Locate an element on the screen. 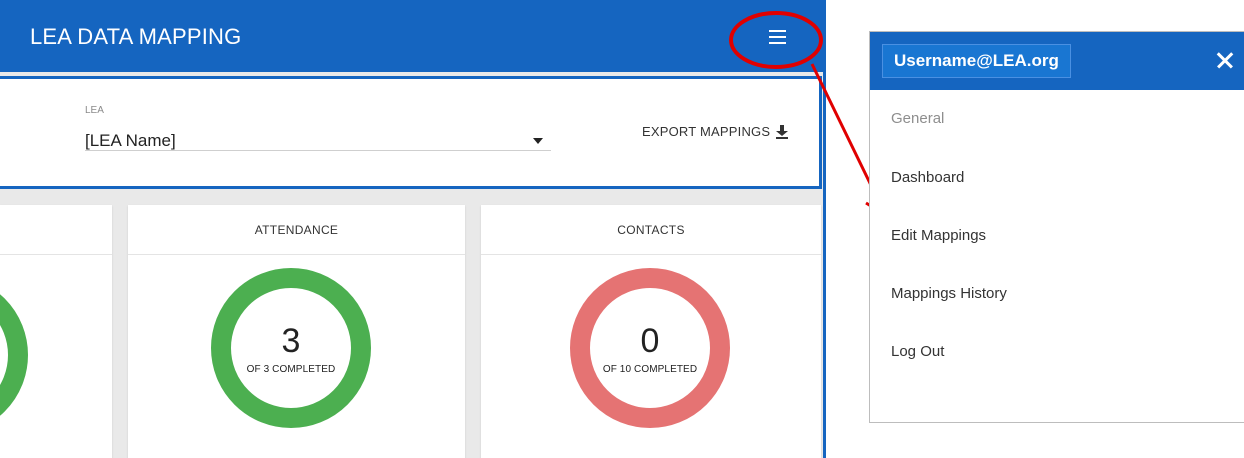 The height and width of the screenshot is (458, 1244). lea-select: [LEA Name] is located at coordinates (318, 137).